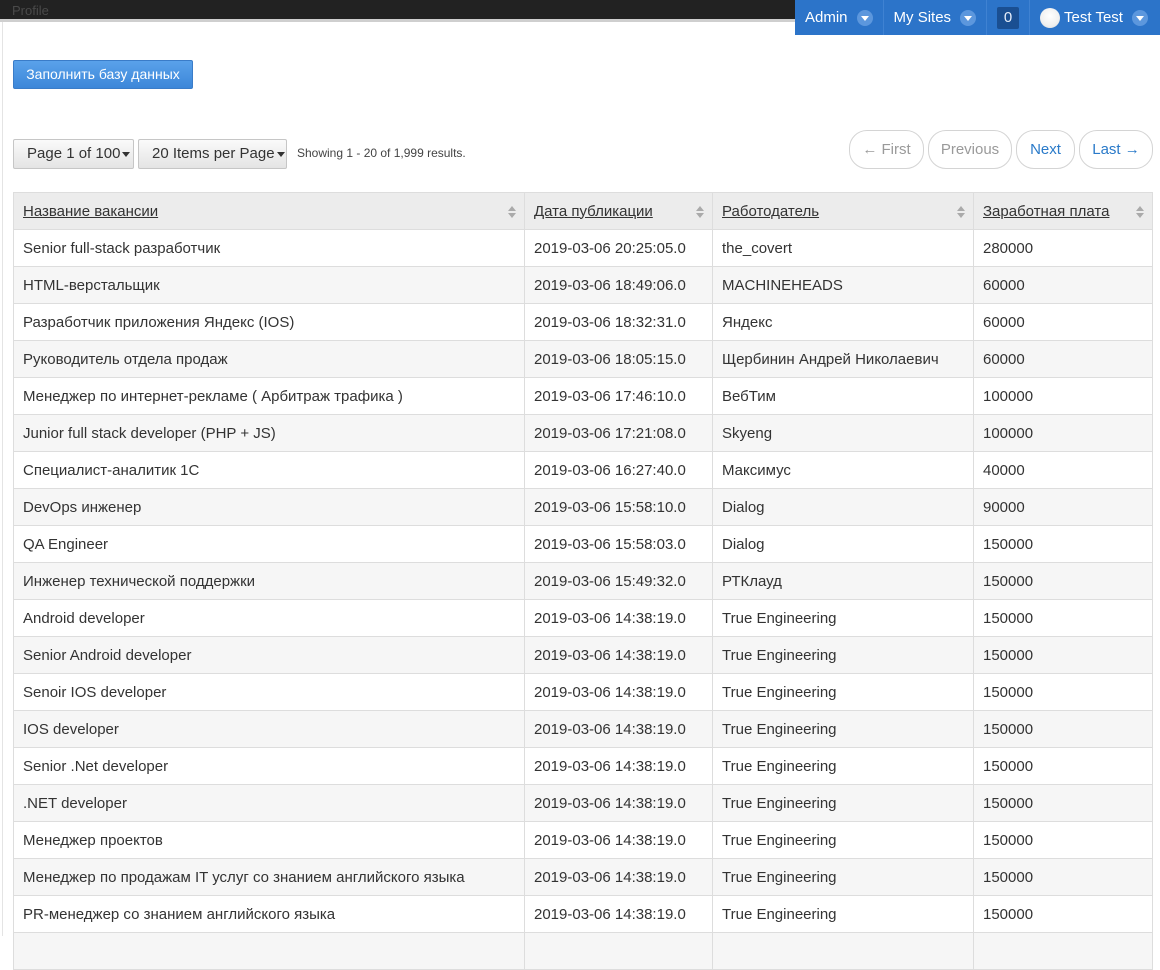  I want to click on user-menu: Test Test, so click(1094, 17).